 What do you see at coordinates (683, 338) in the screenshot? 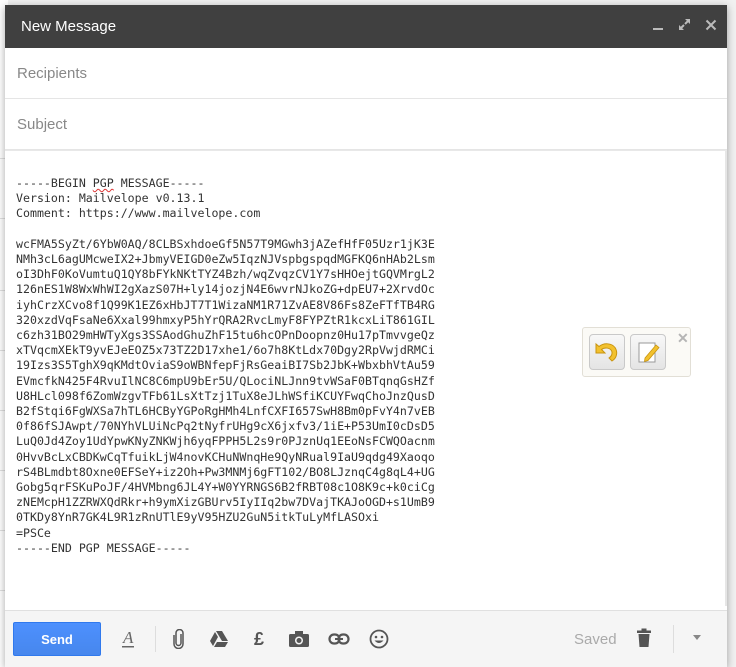
I see `close-icon: ✕` at bounding box center [683, 338].